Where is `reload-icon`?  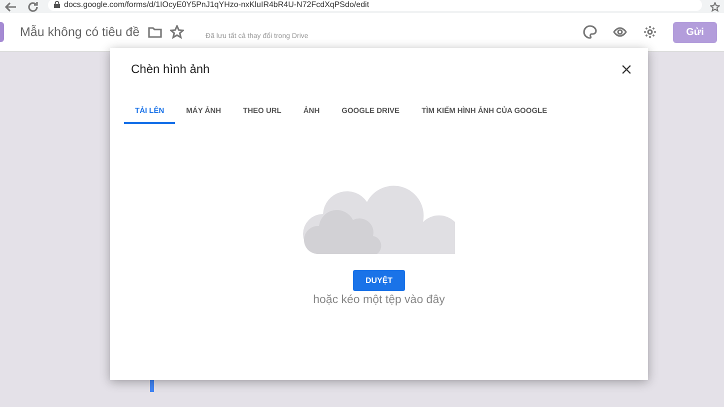
reload-icon is located at coordinates (33, 7).